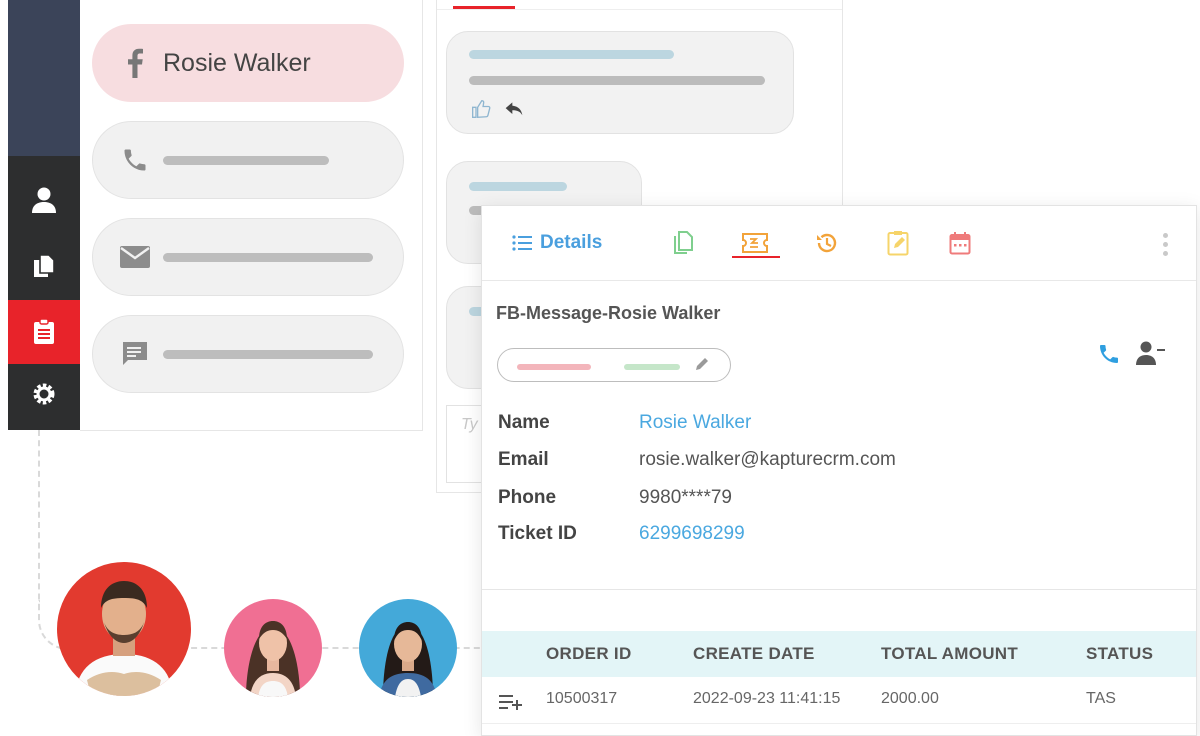 This screenshot has height=736, width=1200. I want to click on customer-phone: 9980****79, so click(685, 497).